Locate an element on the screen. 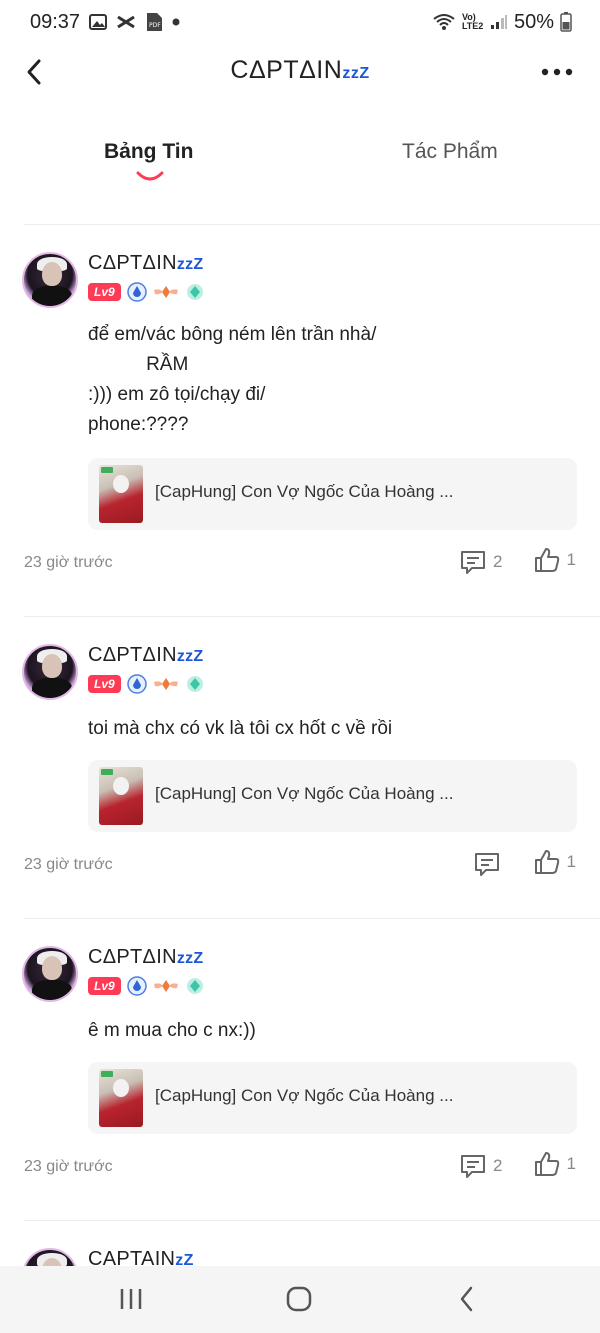 Image resolution: width=600 pixels, height=1333 pixels. home-button is located at coordinates (299, 1299).